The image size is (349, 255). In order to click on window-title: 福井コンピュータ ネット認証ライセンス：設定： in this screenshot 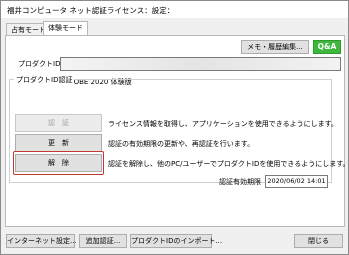, I will do `click(91, 10)`.